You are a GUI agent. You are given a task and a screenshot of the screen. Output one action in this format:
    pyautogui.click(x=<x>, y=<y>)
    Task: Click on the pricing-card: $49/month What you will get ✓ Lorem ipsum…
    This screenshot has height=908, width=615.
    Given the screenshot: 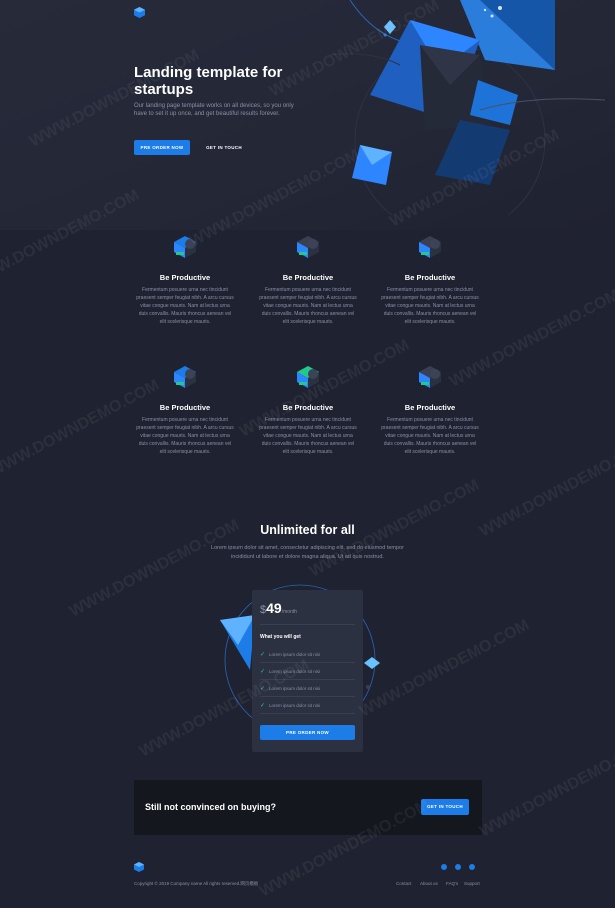 What is the action you would take?
    pyautogui.click(x=307, y=671)
    